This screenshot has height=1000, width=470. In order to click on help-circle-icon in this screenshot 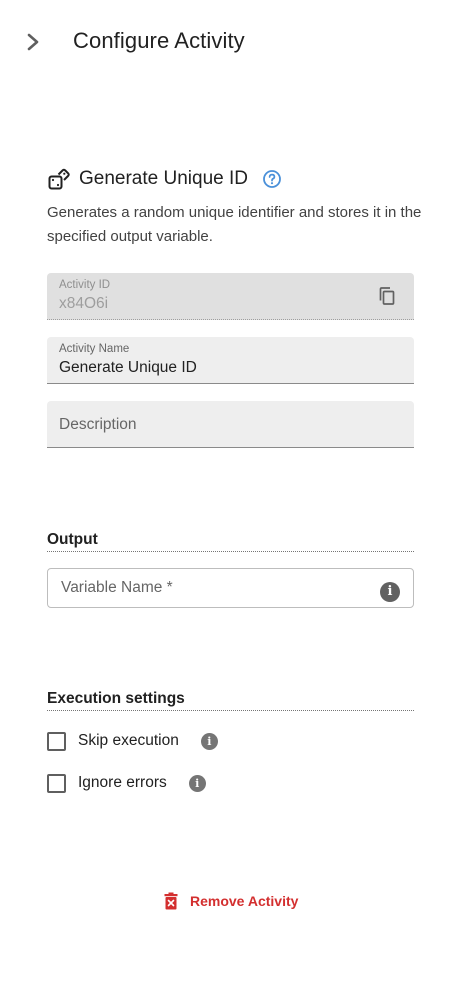, I will do `click(272, 179)`.